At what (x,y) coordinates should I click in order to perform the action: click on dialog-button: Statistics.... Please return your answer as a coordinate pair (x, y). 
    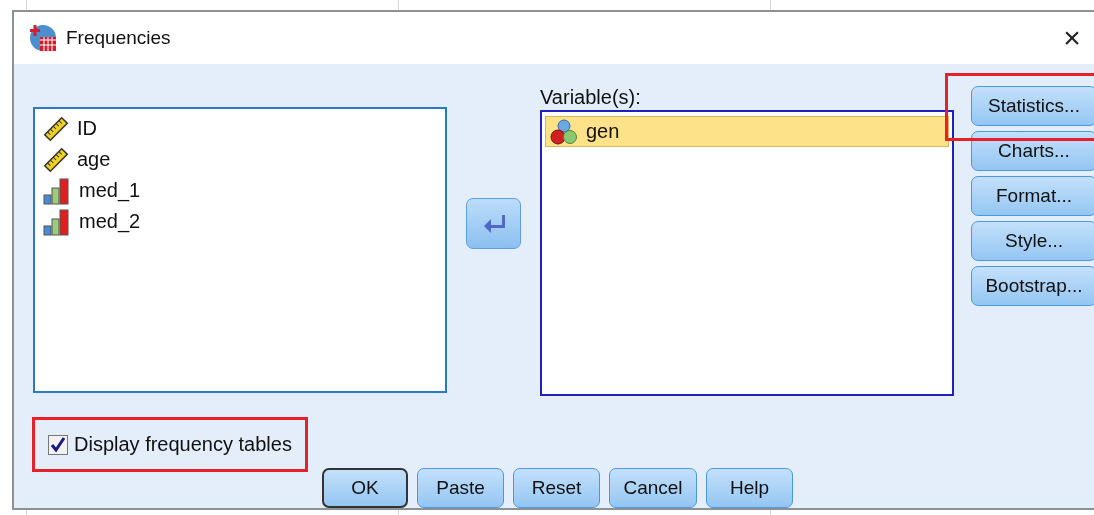
    Looking at the image, I should click on (1032, 106).